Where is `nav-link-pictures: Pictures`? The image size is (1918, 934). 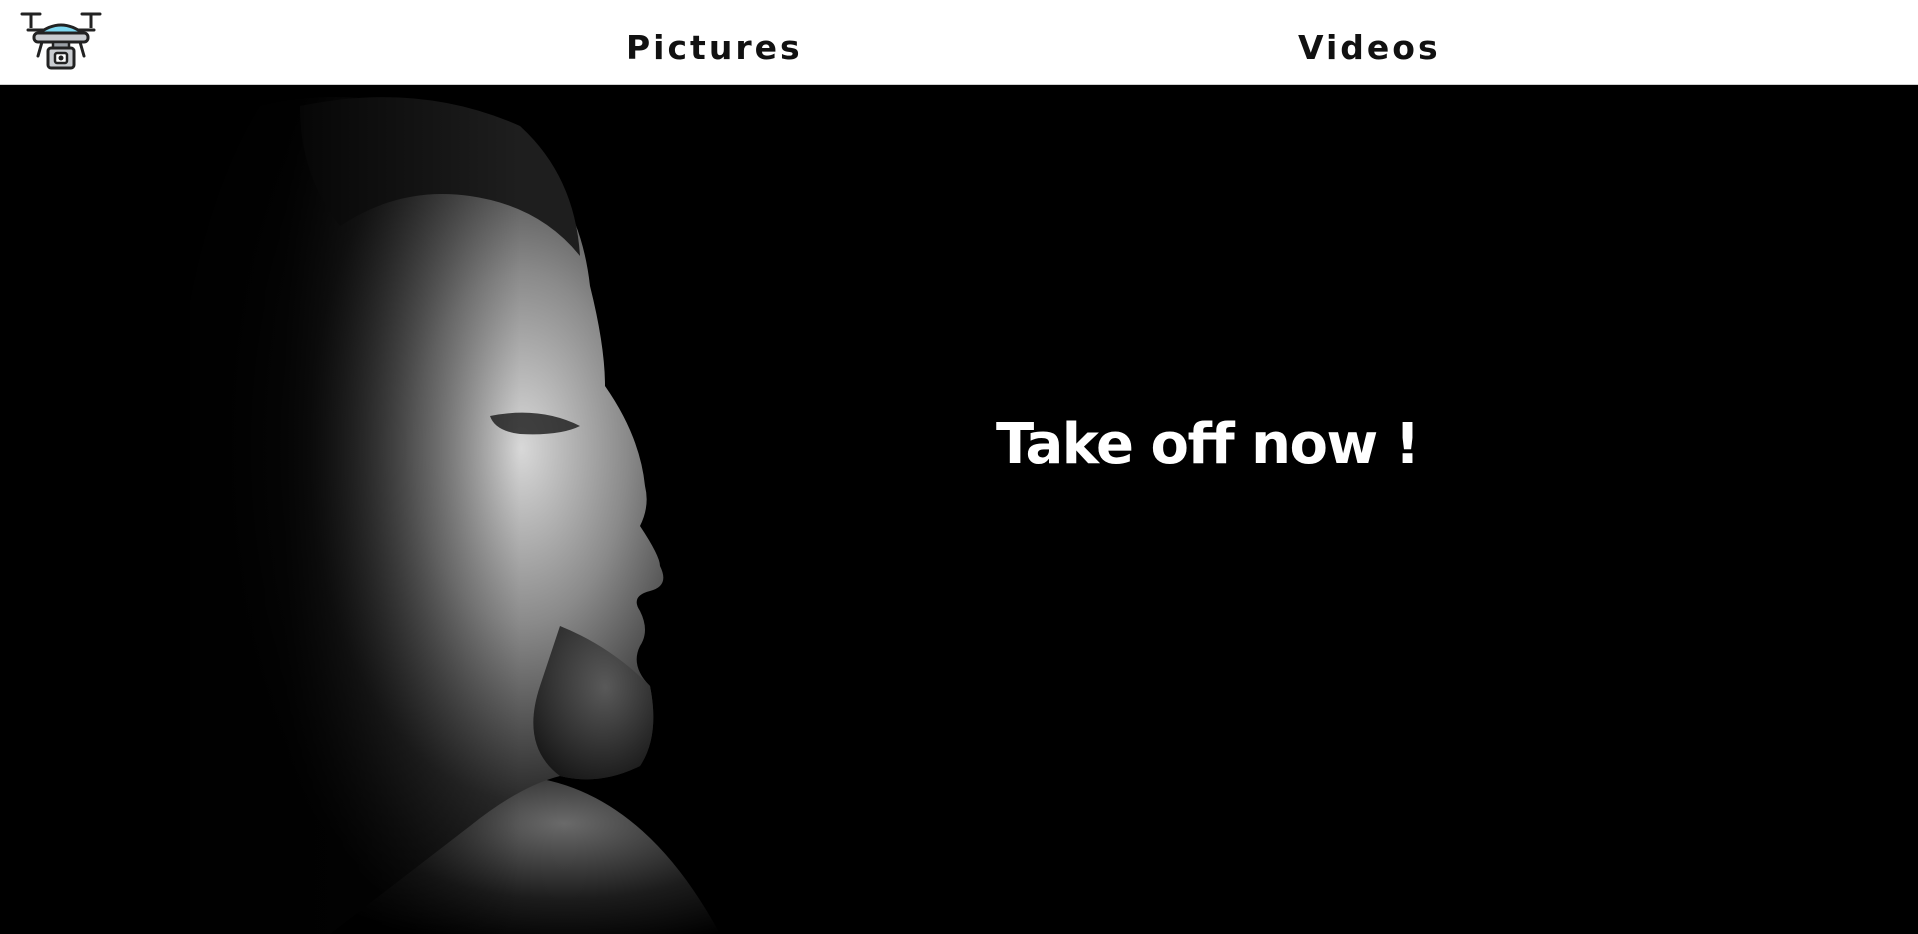 nav-link-pictures: Pictures is located at coordinates (714, 48).